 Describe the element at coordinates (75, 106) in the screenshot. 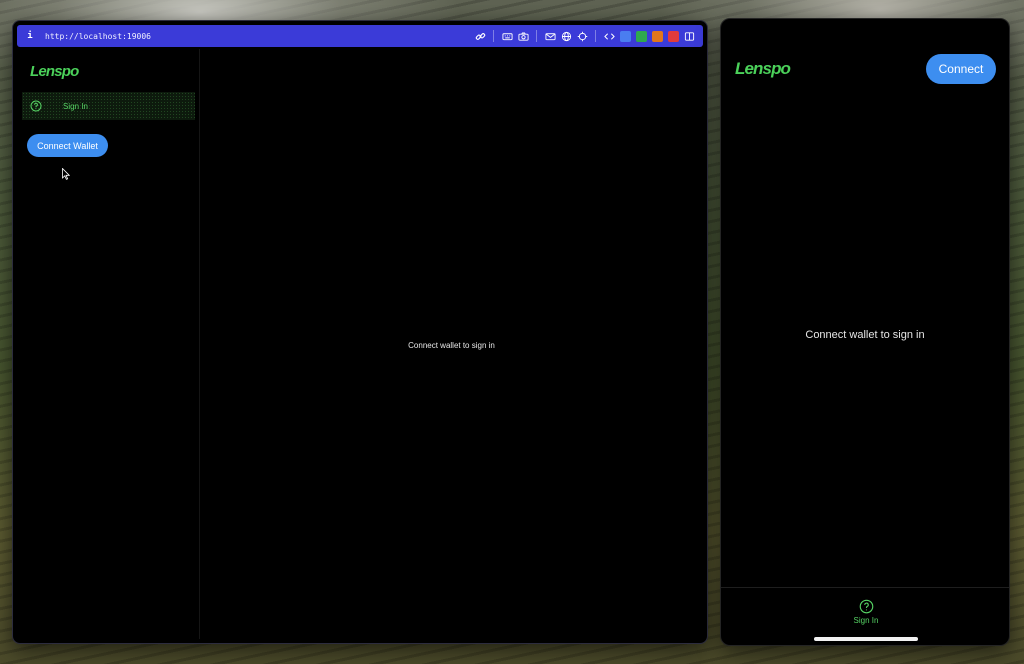

I see `sidebar-item-label: Sign In` at that location.